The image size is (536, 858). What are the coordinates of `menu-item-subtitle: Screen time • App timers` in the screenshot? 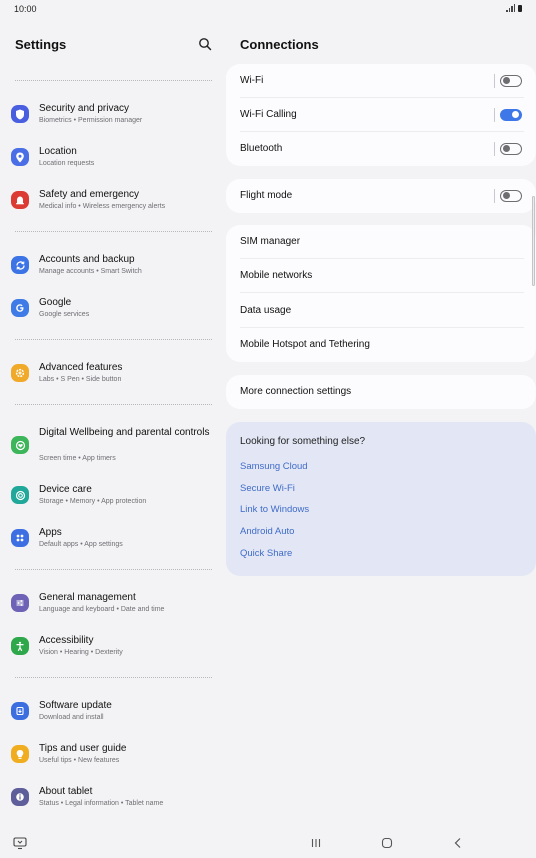 It's located at (77, 458).